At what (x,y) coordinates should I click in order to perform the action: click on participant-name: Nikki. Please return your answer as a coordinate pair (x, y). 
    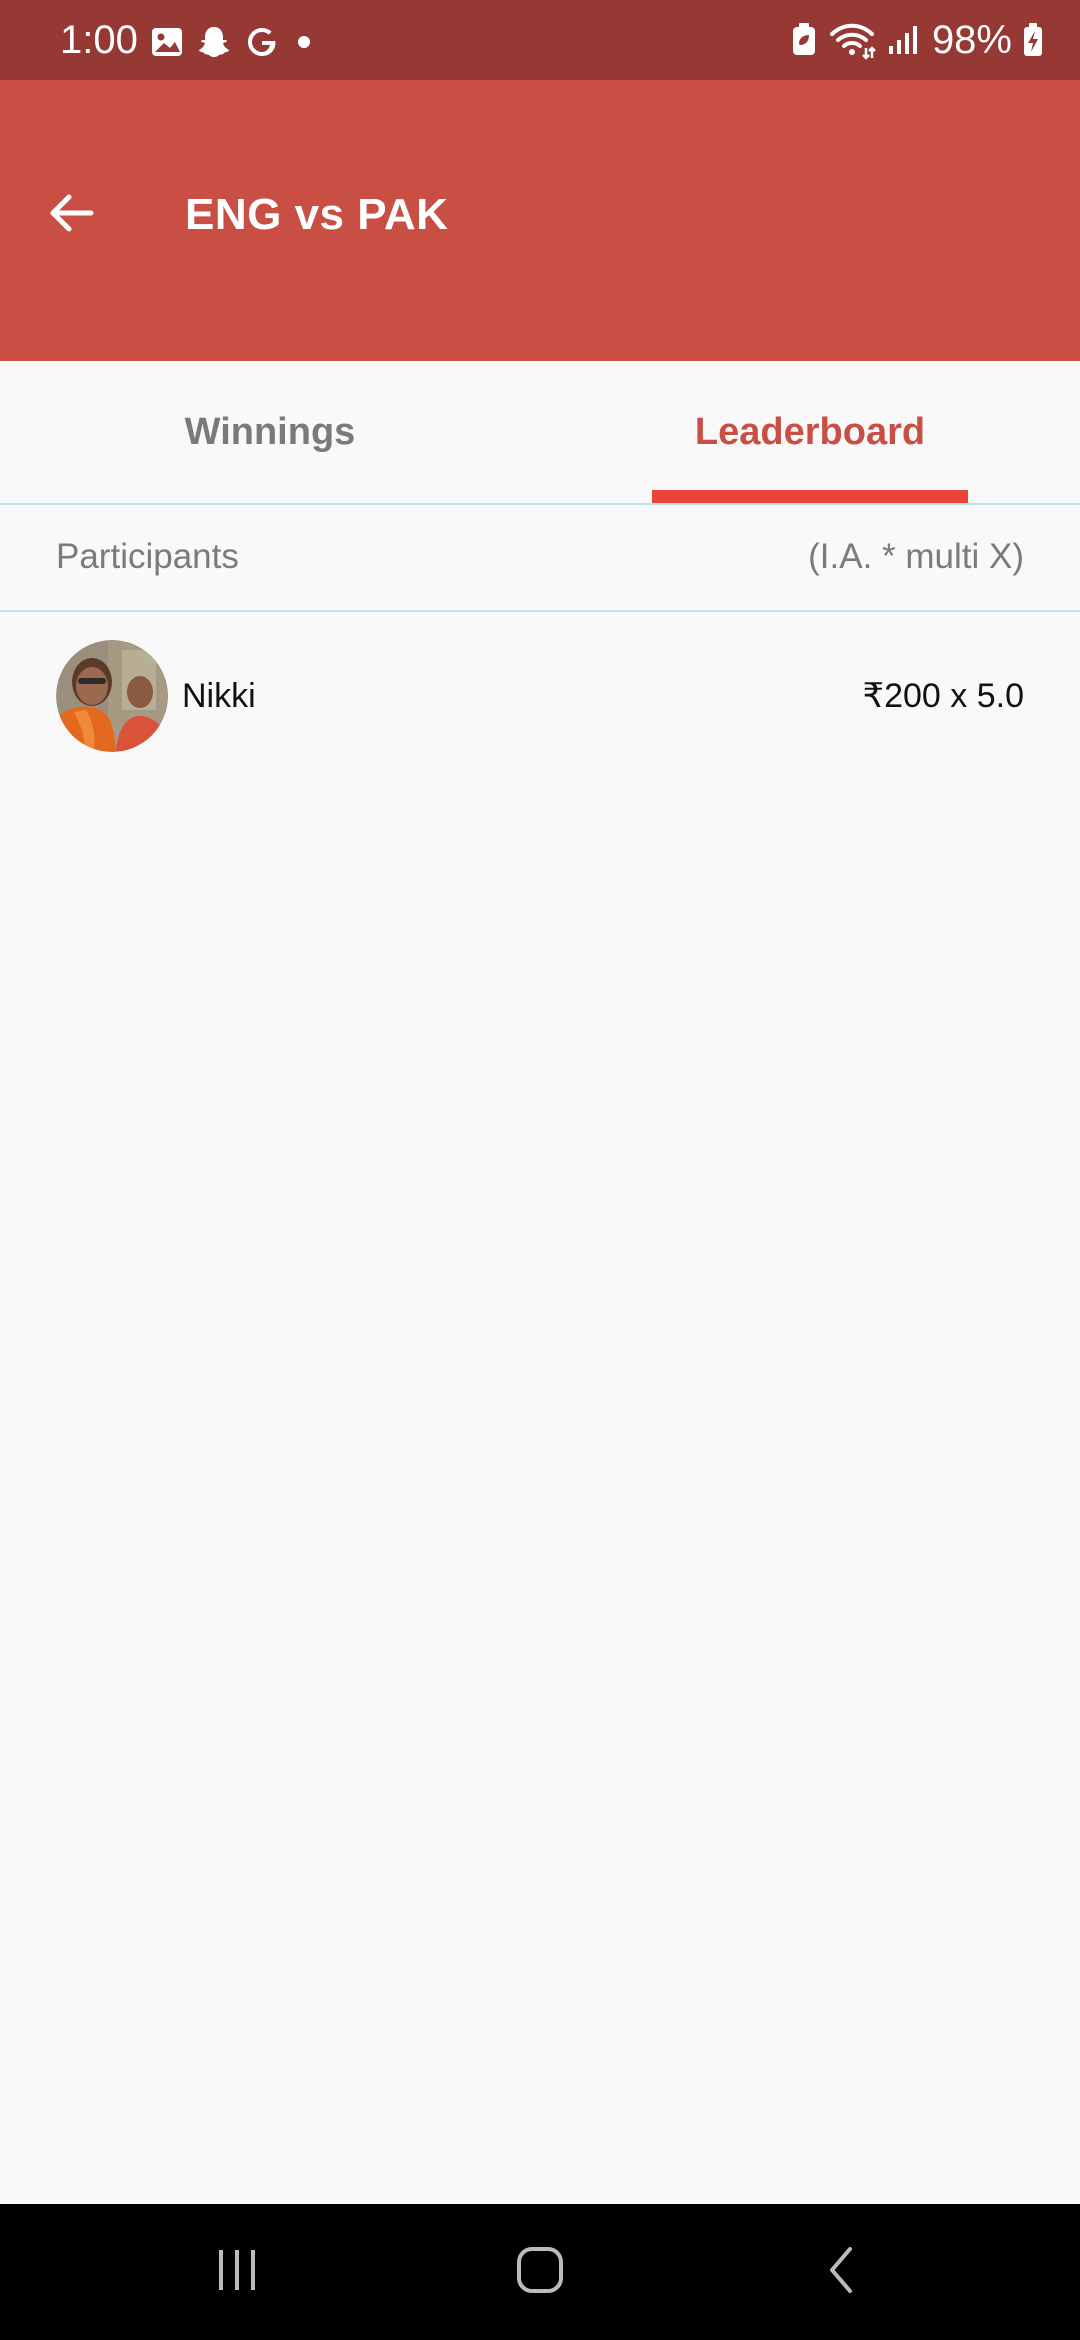
    Looking at the image, I should click on (219, 696).